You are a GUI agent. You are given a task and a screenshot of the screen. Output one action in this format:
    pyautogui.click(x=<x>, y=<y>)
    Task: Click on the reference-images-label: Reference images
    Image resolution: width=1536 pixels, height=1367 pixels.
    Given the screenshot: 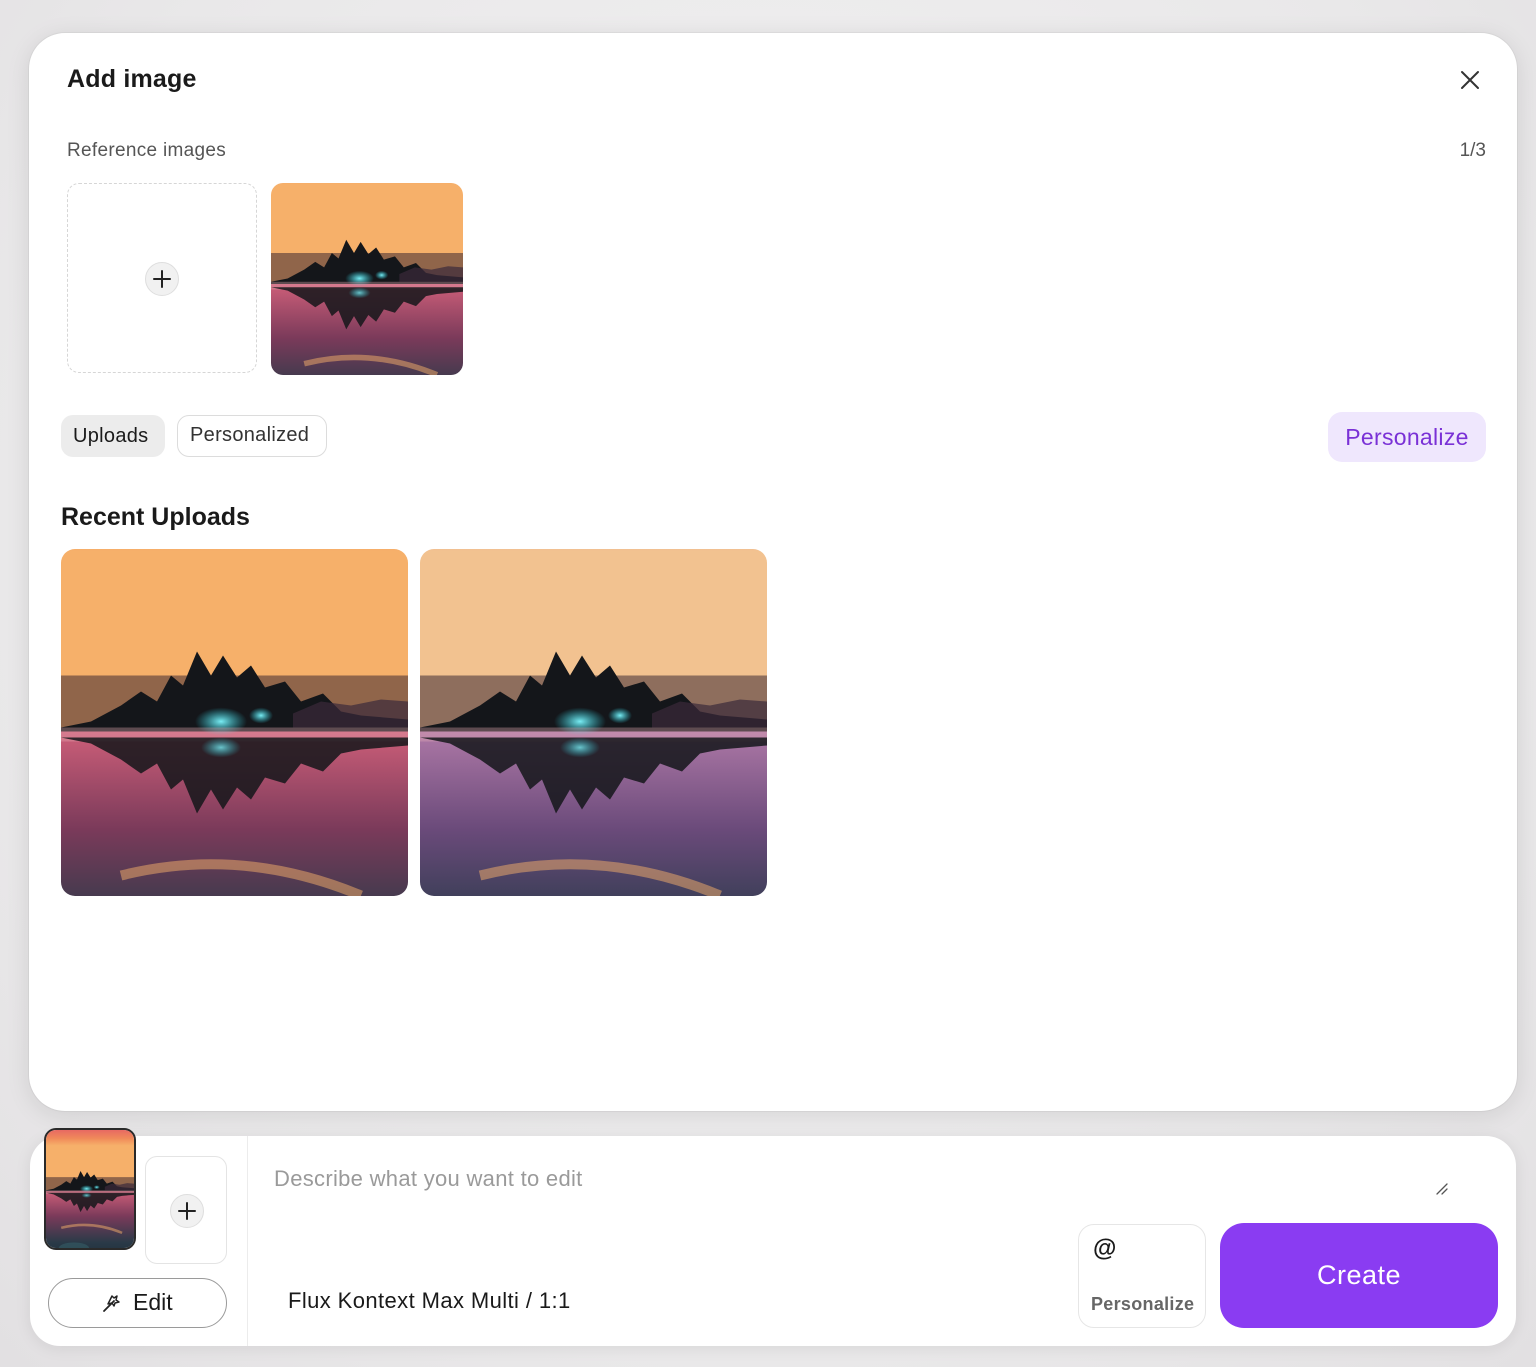 What is the action you would take?
    pyautogui.click(x=146, y=150)
    